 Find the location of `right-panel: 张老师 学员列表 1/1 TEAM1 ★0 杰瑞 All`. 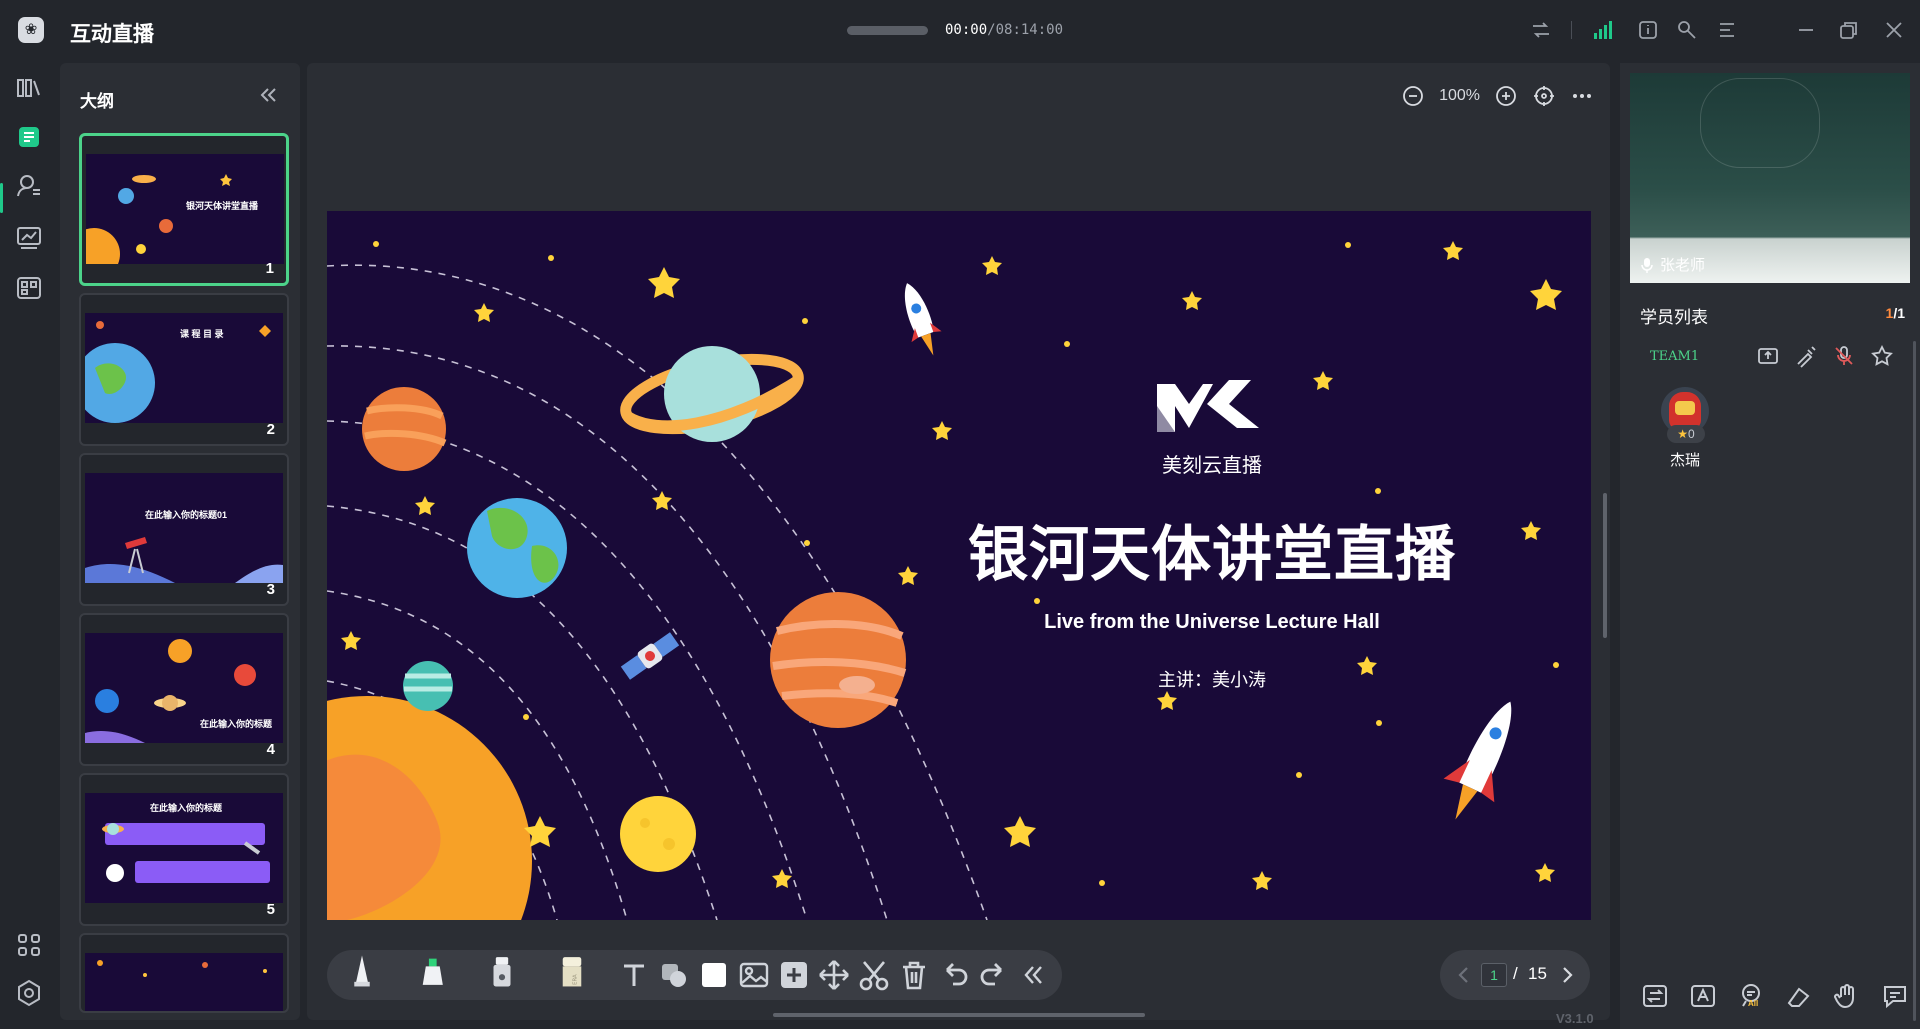

right-panel: 张老师 学员列表 1/1 TEAM1 ★0 杰瑞 All is located at coordinates (1770, 546).